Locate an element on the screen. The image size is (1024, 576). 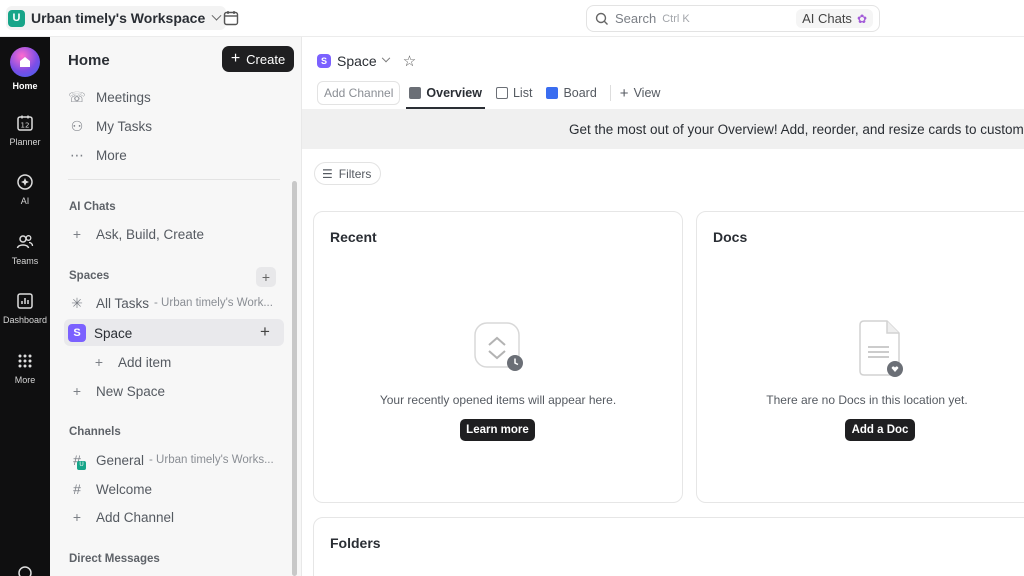
rail-label: Planner is located at coordinates (25, 142).